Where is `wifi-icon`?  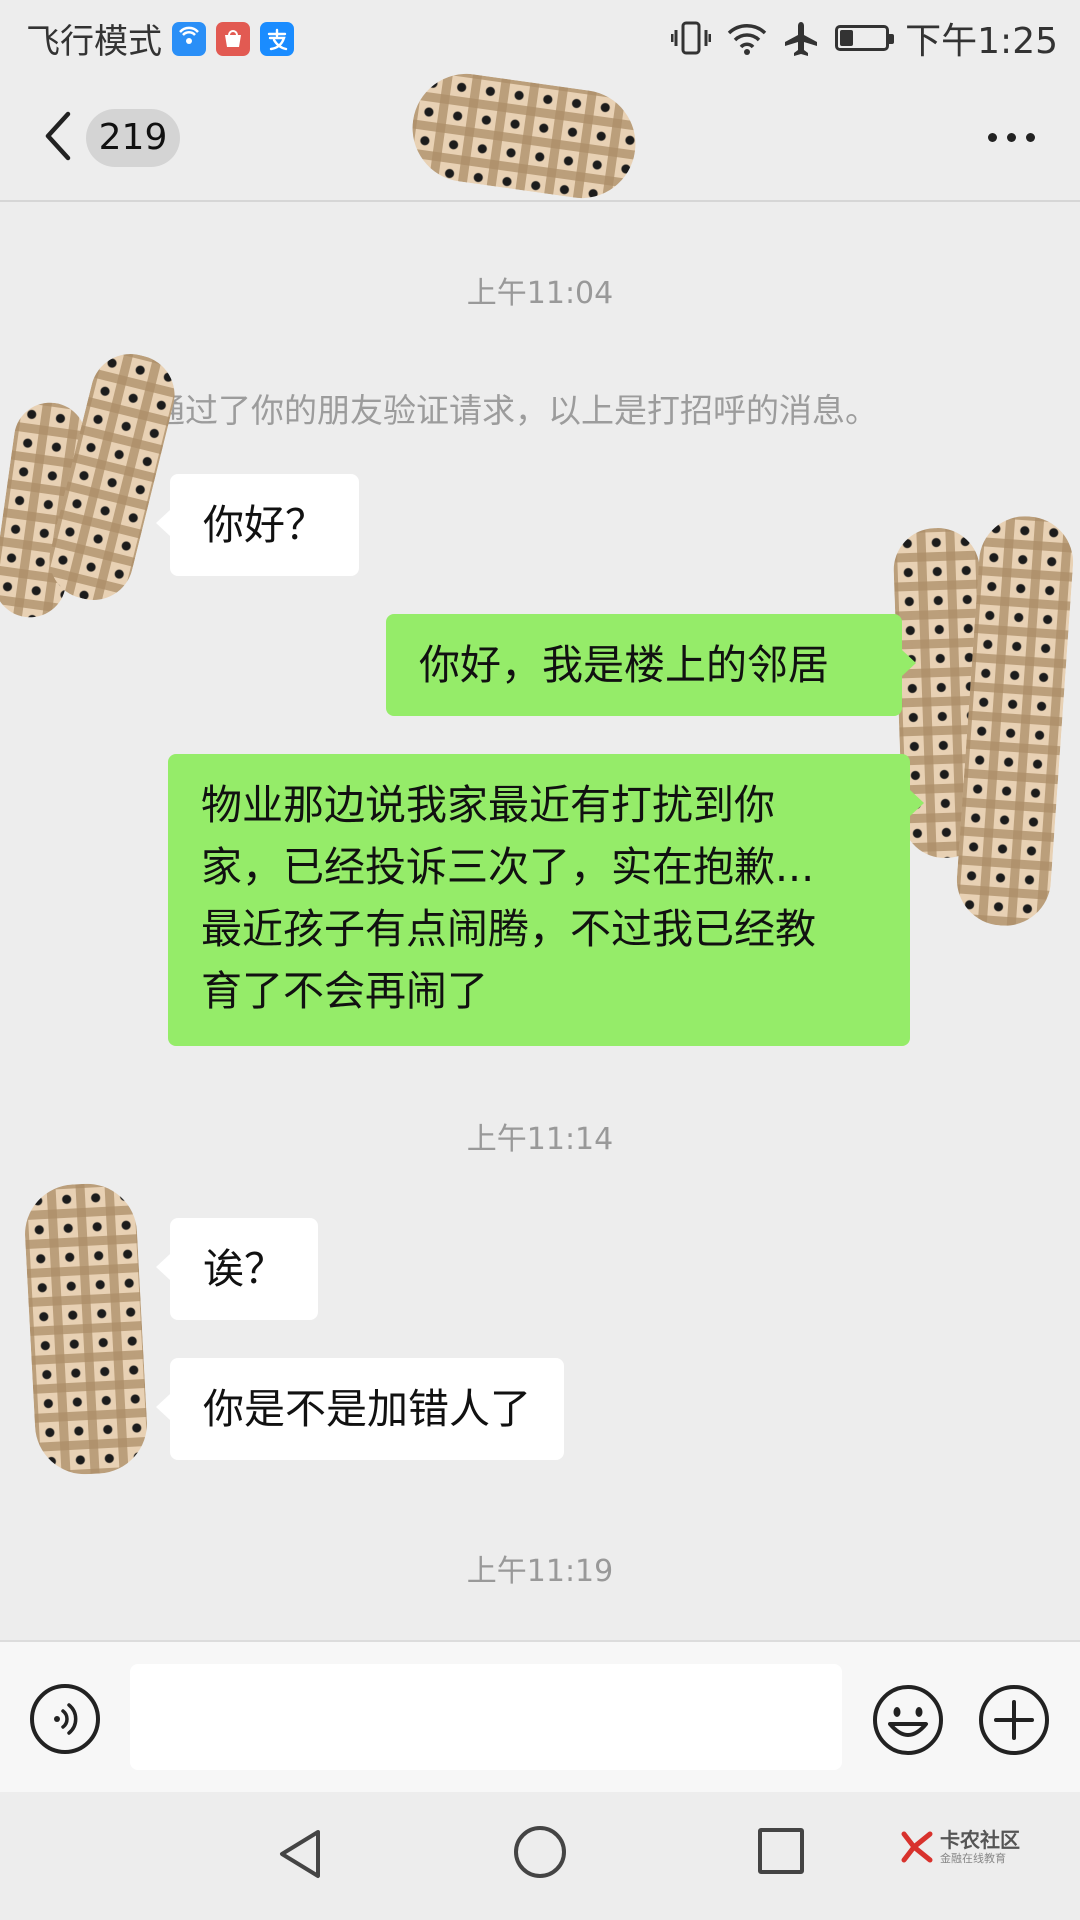 wifi-icon is located at coordinates (747, 39).